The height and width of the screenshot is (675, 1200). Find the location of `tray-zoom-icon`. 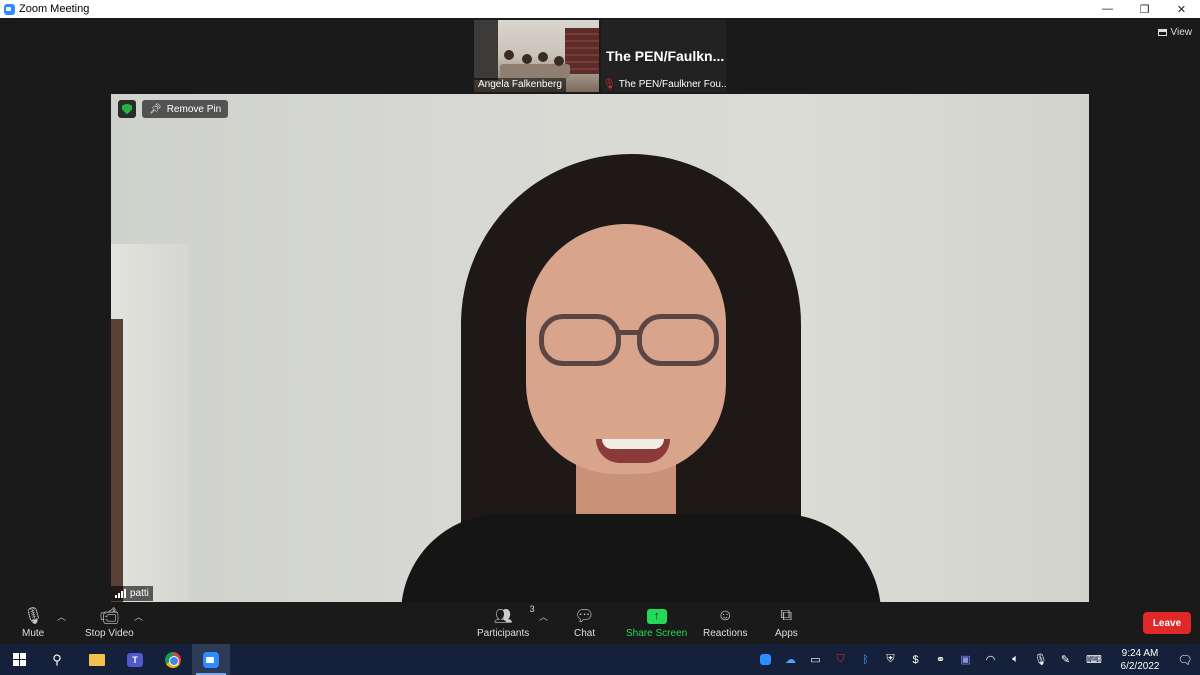

tray-zoom-icon is located at coordinates (765, 659).